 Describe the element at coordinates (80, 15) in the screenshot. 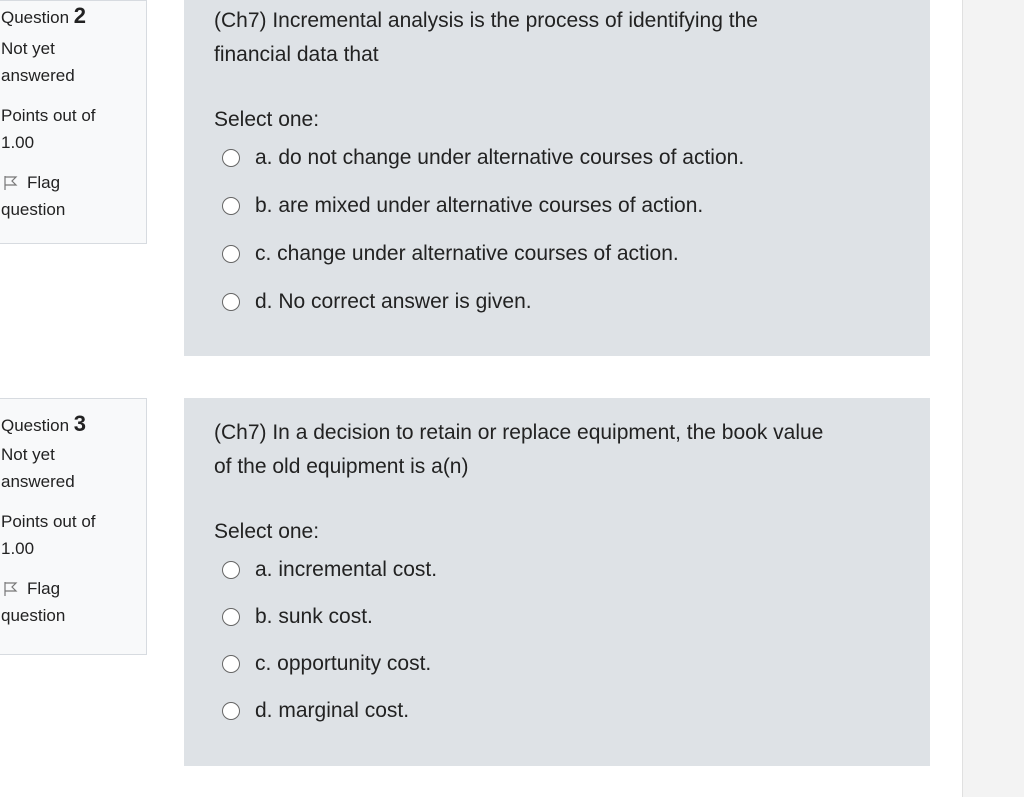

I see `question-number-value: 2` at that location.